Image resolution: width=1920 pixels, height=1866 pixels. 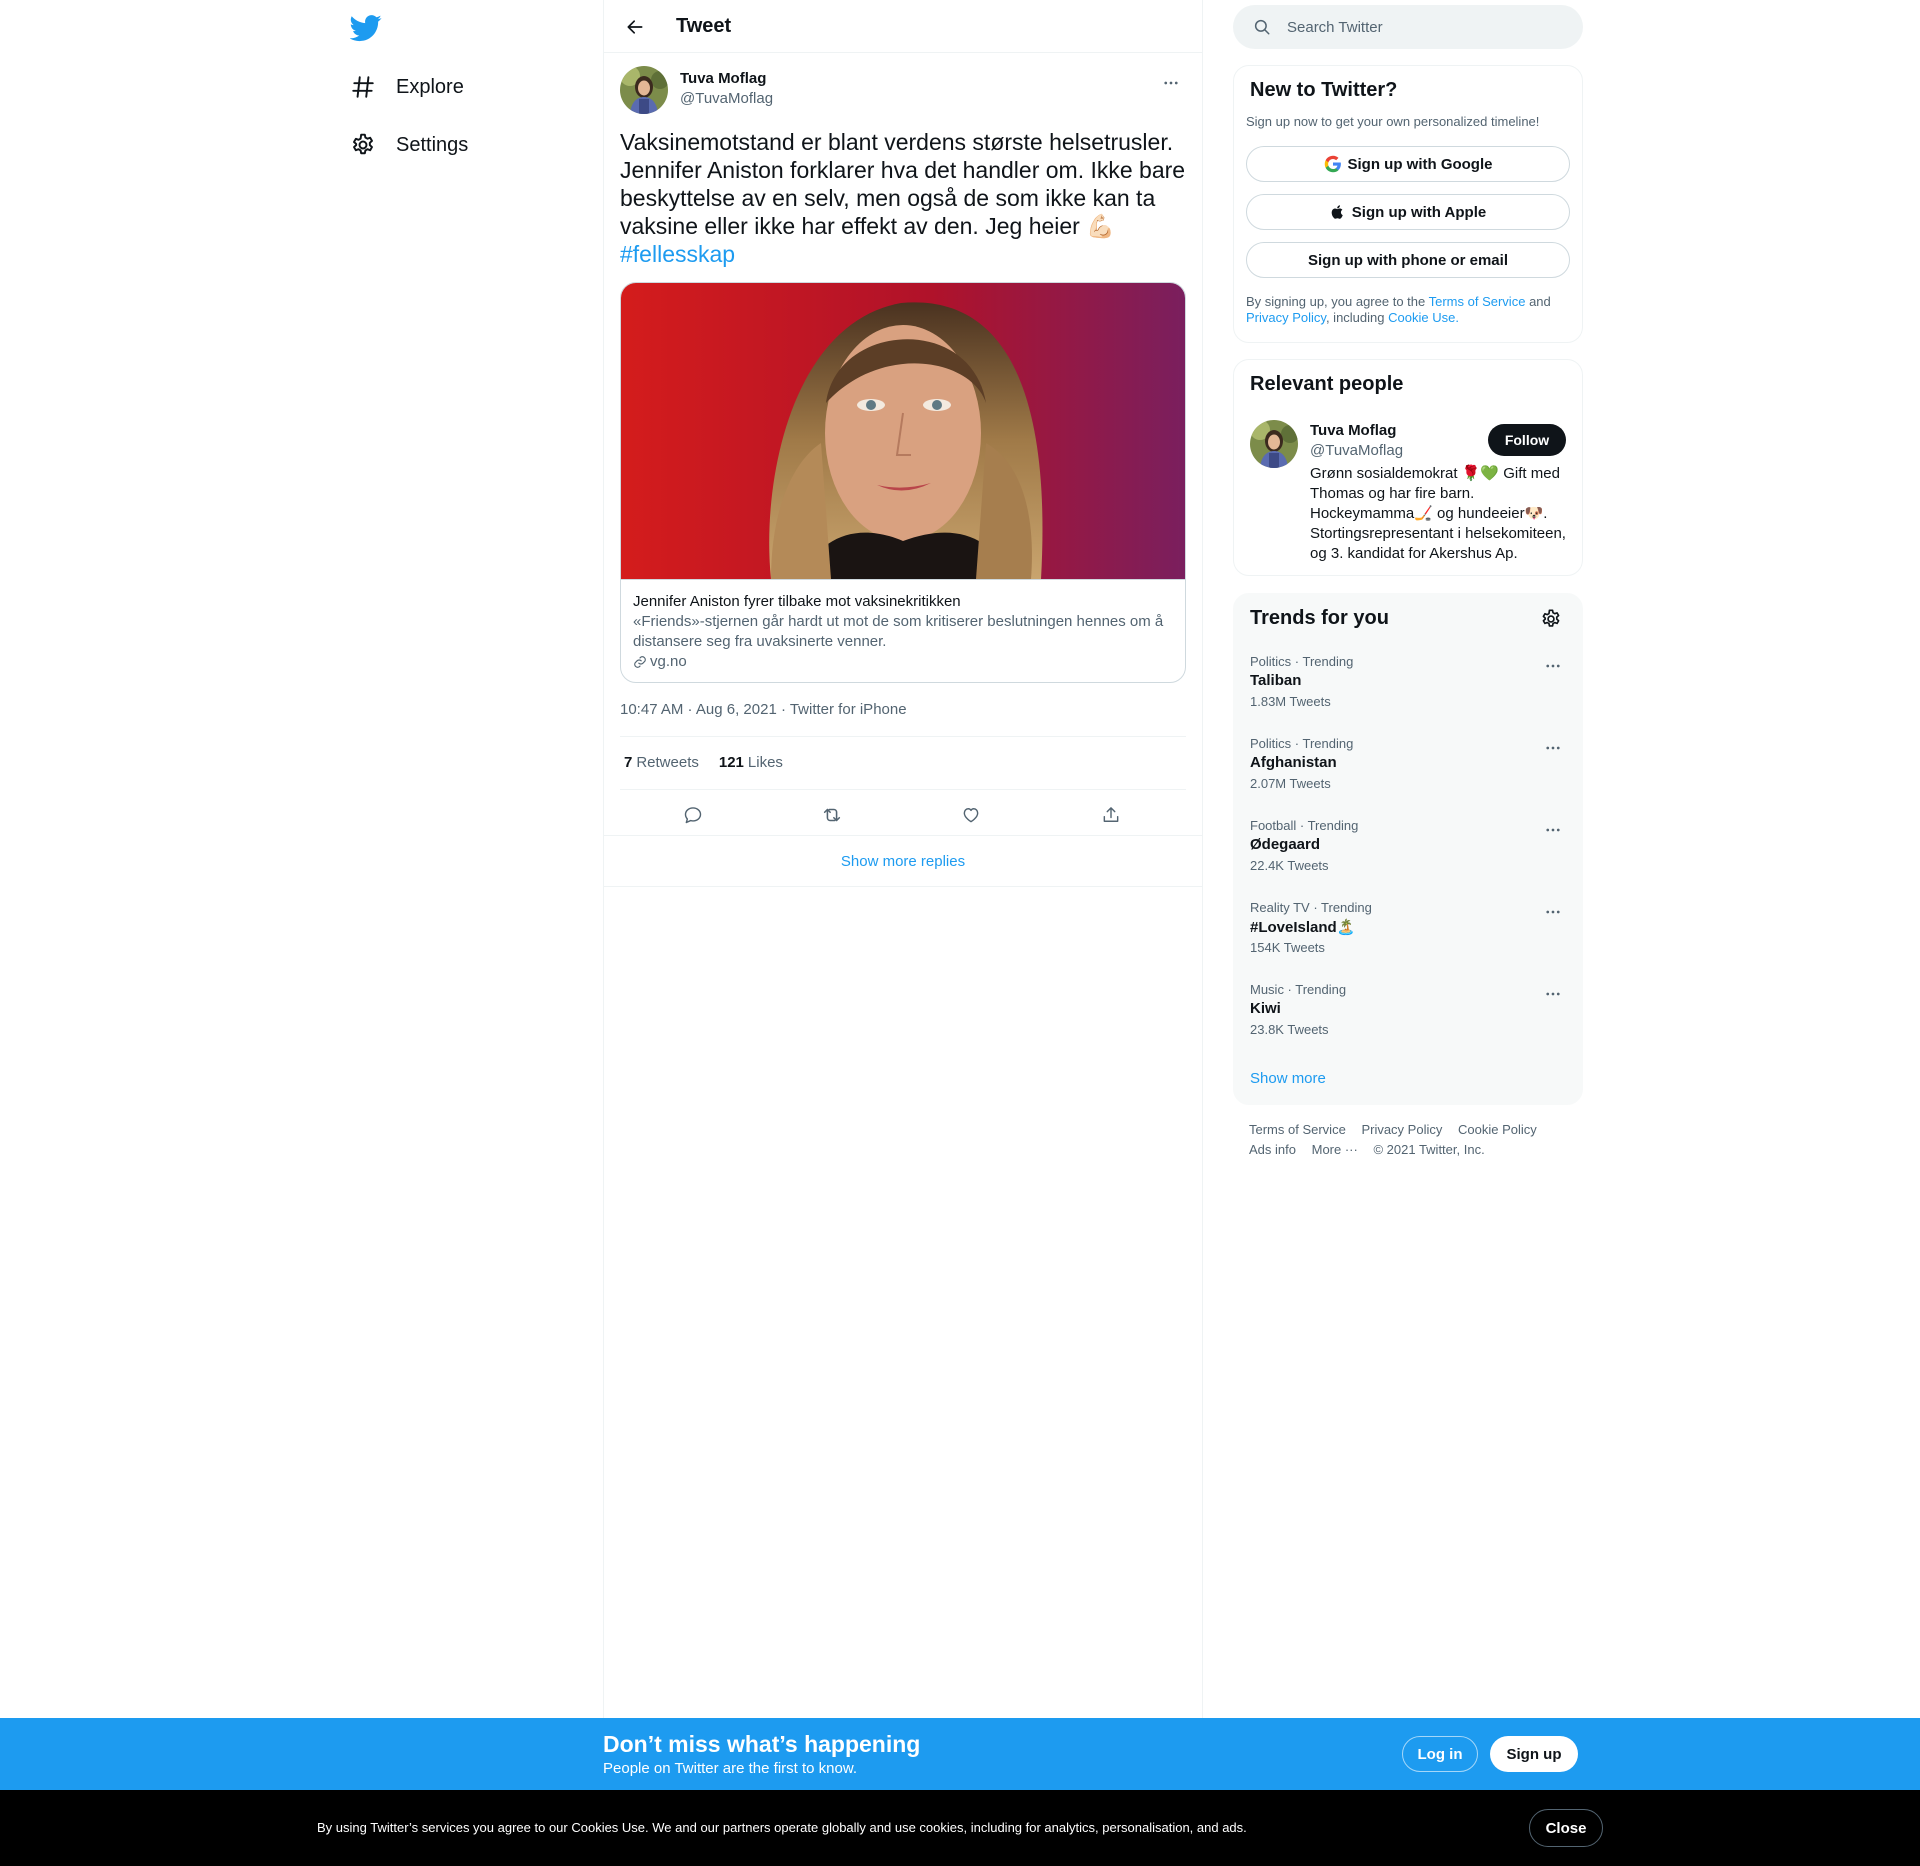 What do you see at coordinates (731, 762) in the screenshot?
I see `likes-count: 121` at bounding box center [731, 762].